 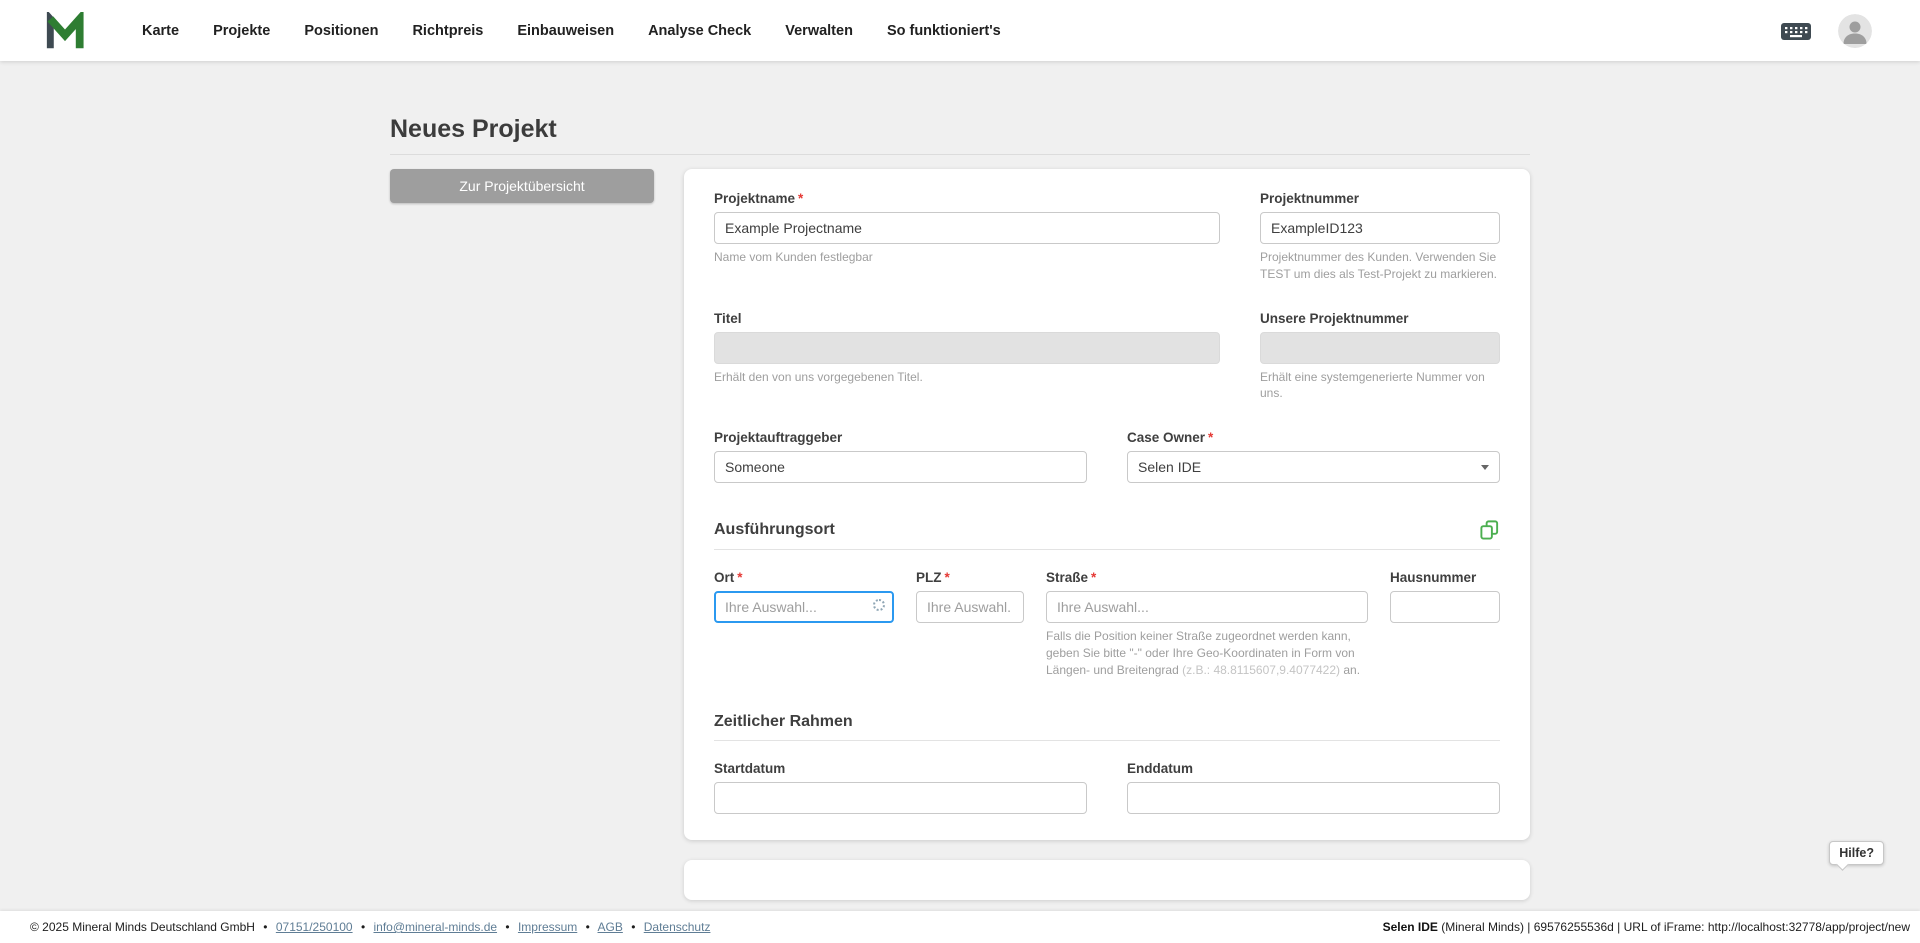 I want to click on projektauftraggeber-input, so click(x=900, y=467).